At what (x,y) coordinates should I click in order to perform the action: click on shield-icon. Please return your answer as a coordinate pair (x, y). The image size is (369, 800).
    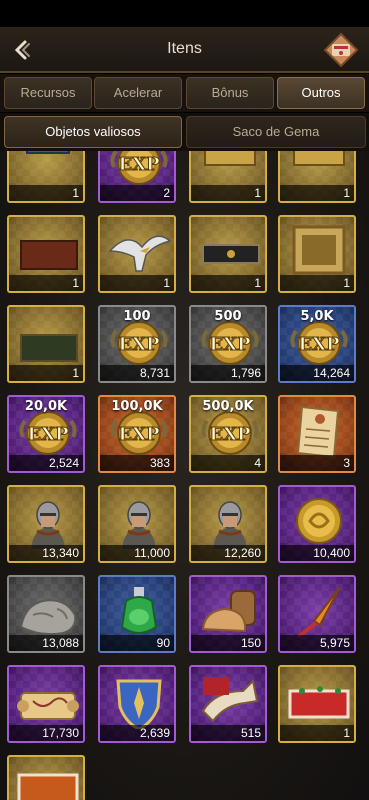
    Looking at the image, I should click on (139, 701).